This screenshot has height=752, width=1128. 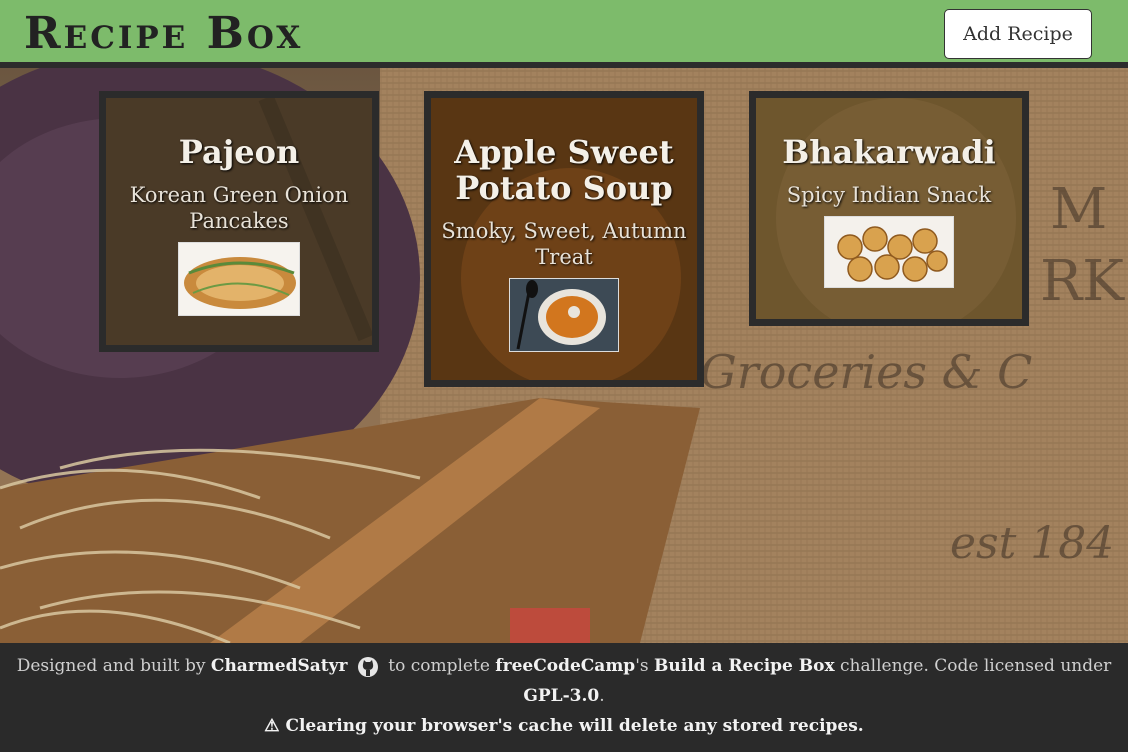 I want to click on recipe-card: Pajeon Korean Green Onion Pancakes, so click(x=239, y=221).